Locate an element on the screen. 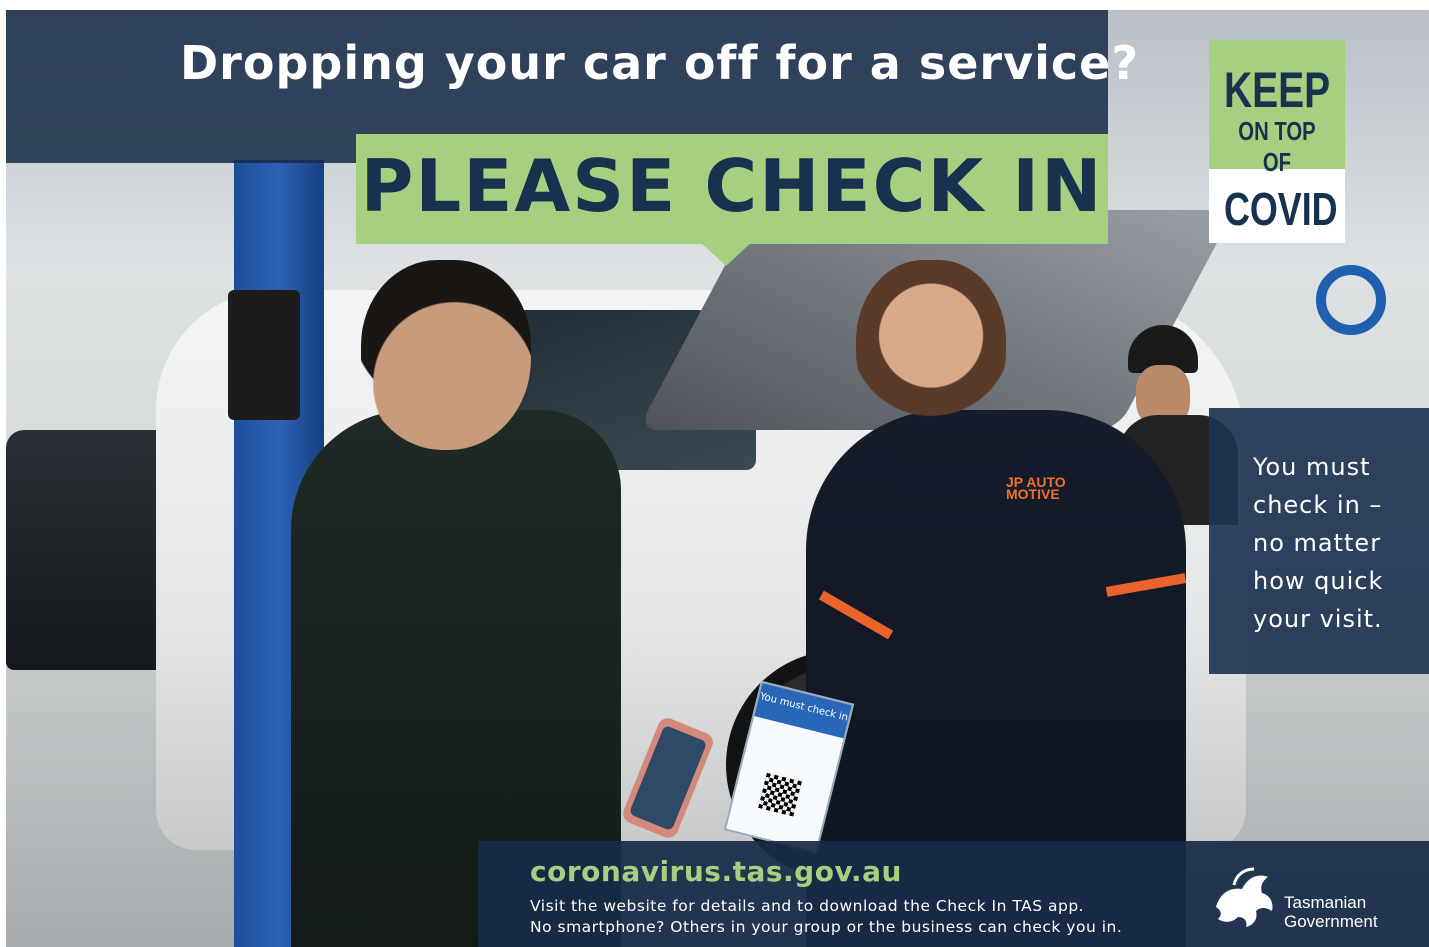  cta-pointer is located at coordinates (726, 254).